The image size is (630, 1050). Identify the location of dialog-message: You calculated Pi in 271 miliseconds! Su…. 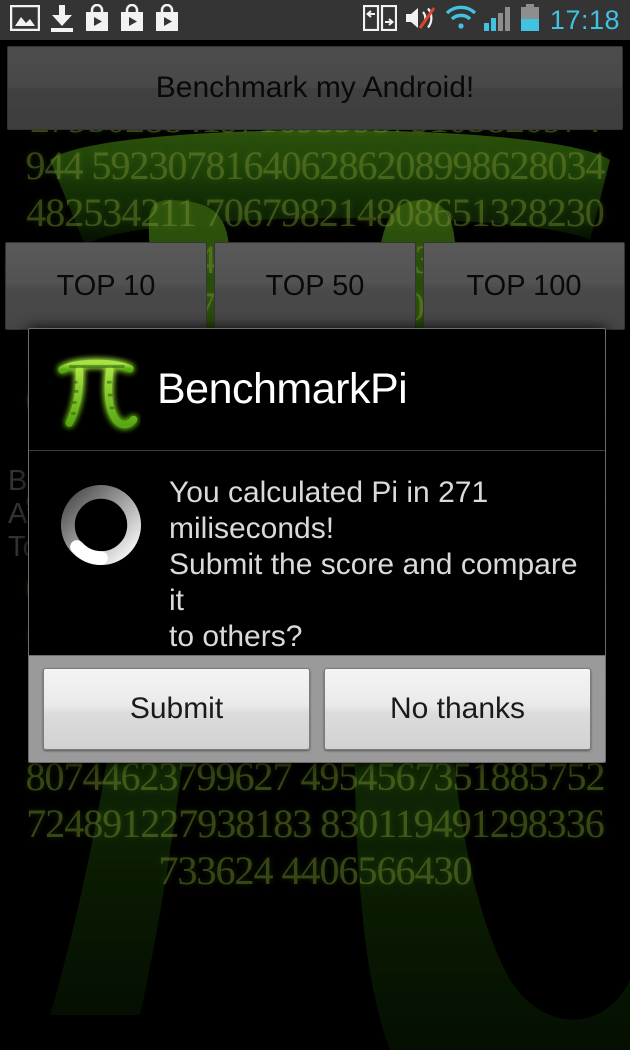
(376, 565).